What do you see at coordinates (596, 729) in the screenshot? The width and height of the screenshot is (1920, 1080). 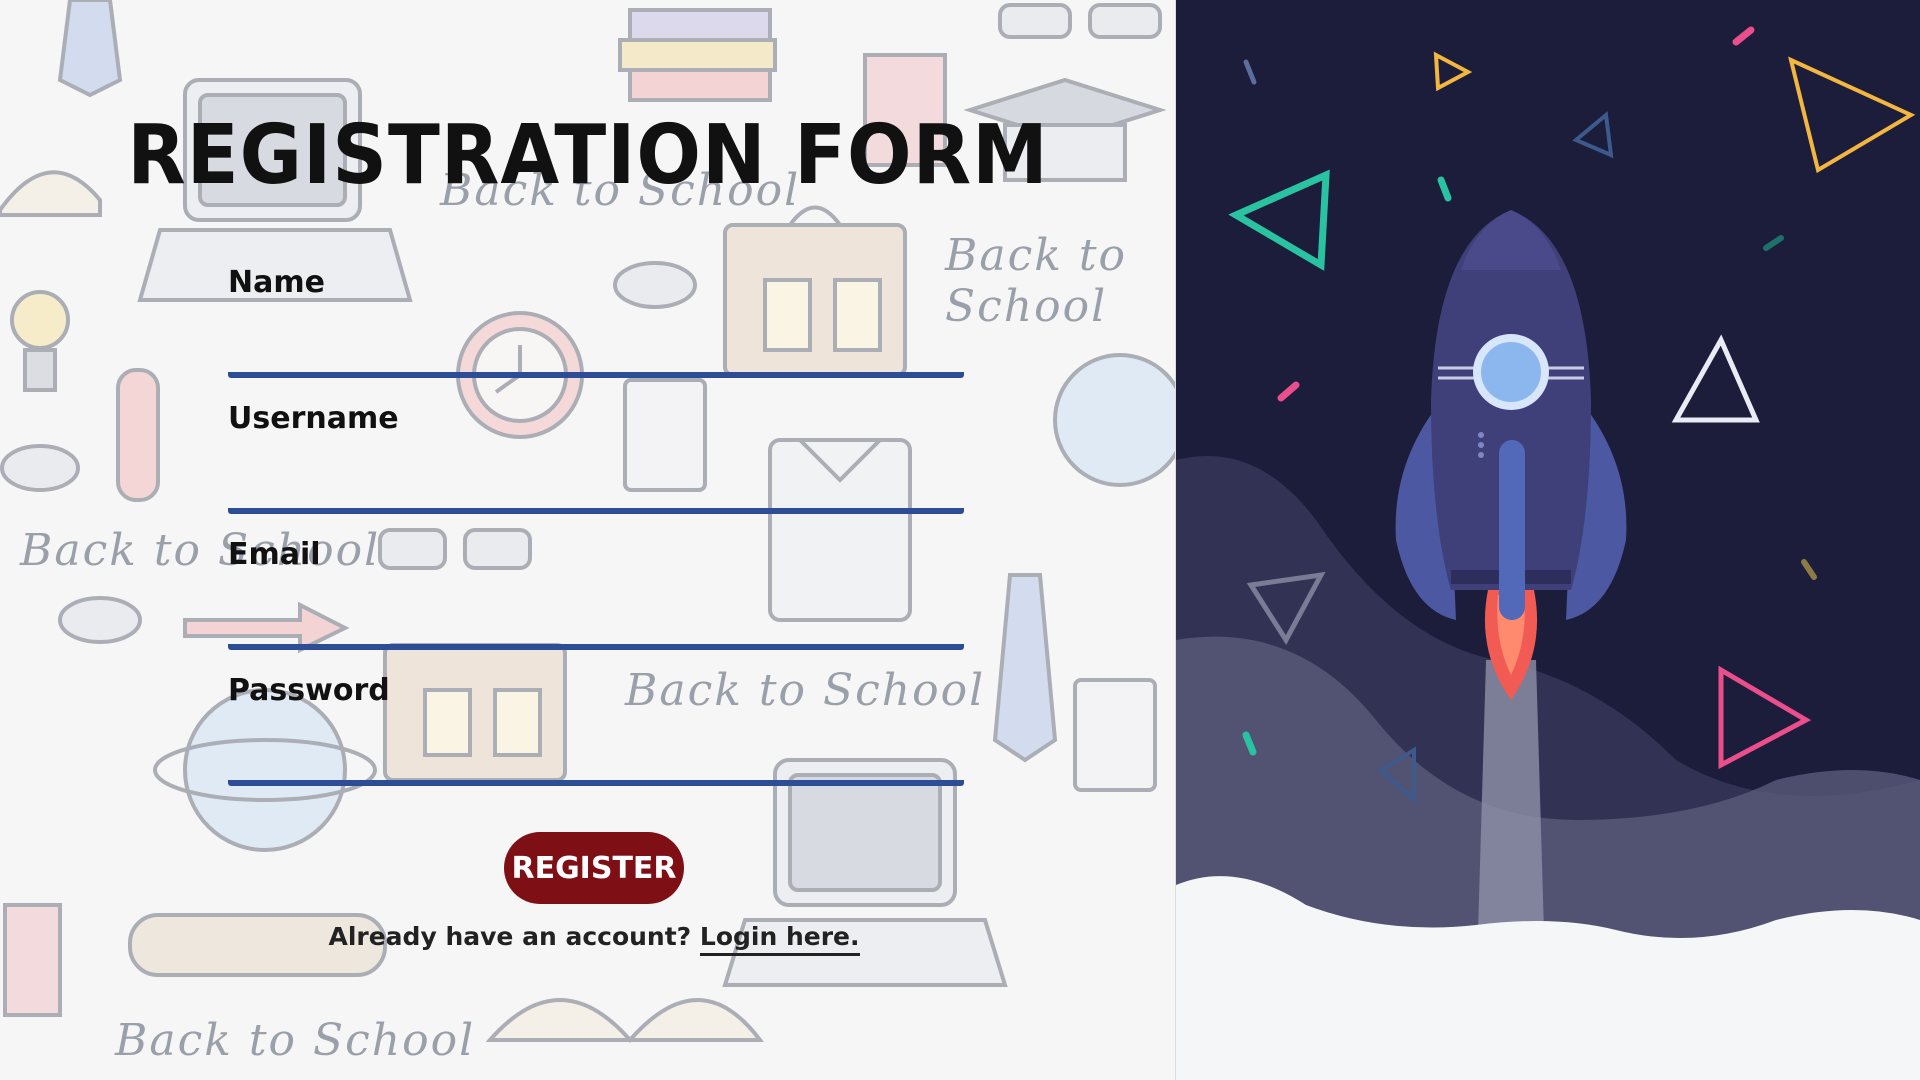 I see `password-field-group: Password` at bounding box center [596, 729].